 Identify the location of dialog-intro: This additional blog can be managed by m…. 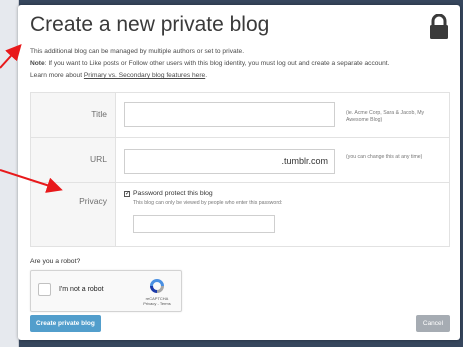
(137, 51).